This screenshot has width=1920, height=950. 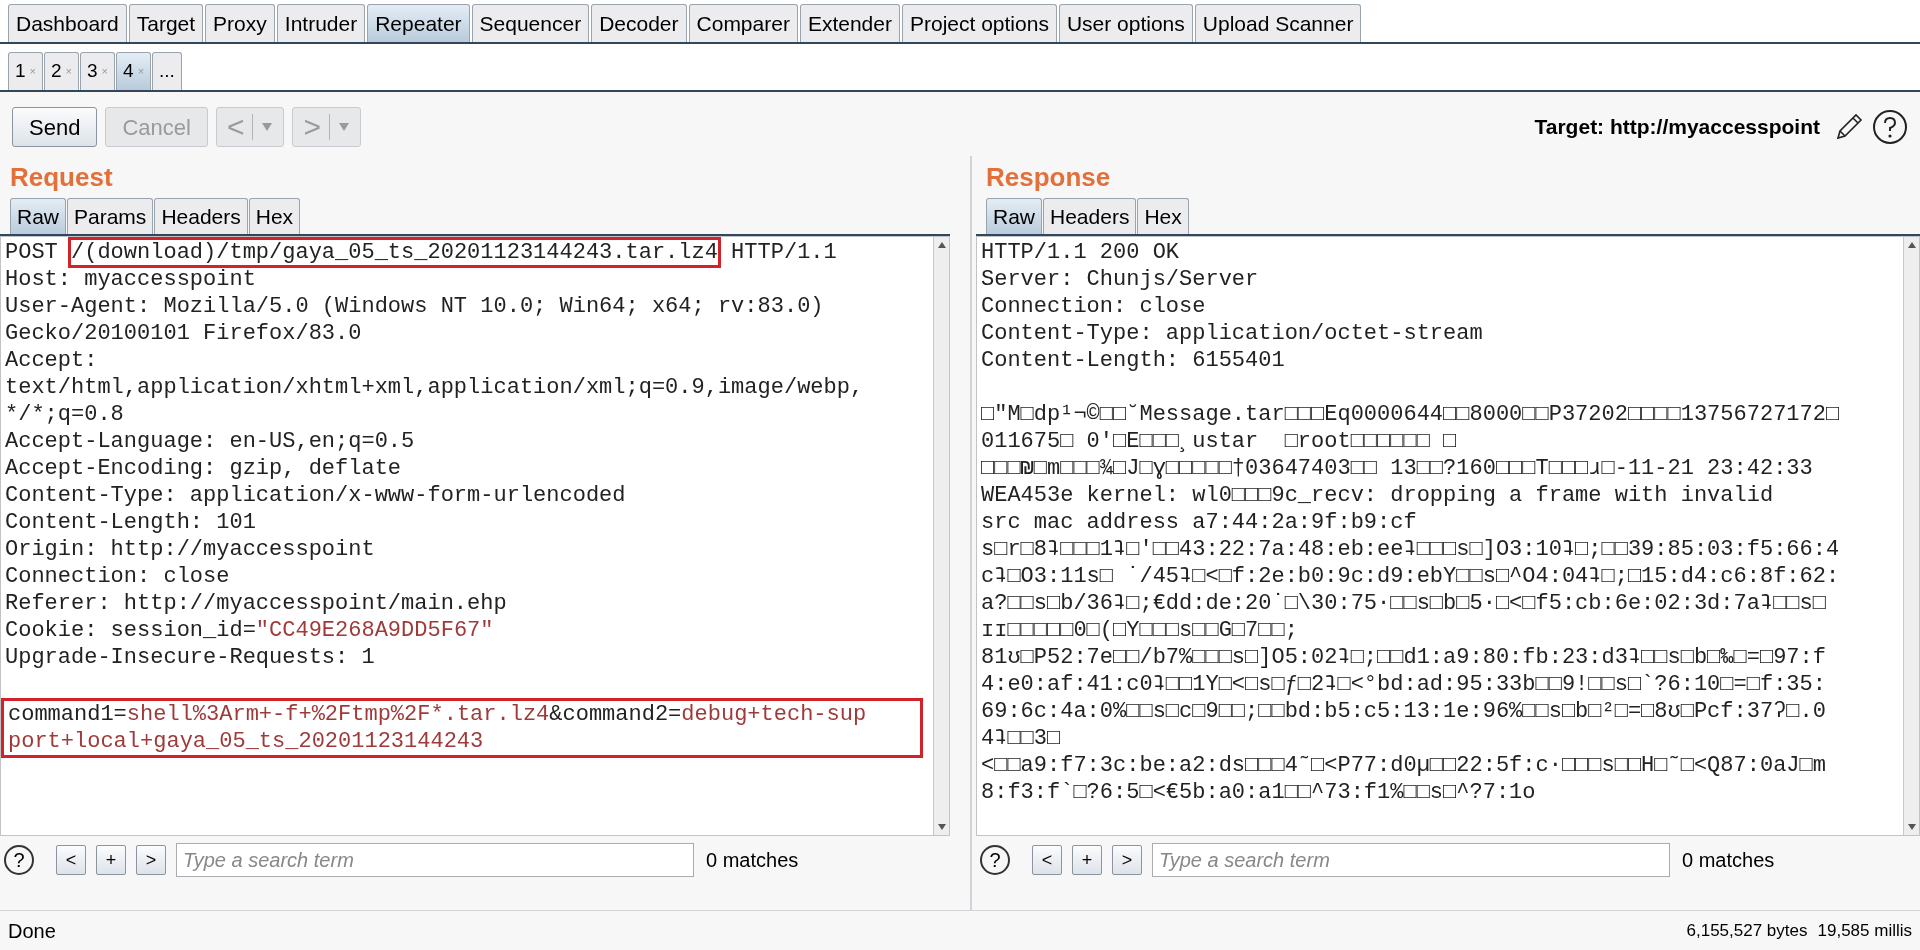 I want to click on main-tab: User options, so click(x=1125, y=23).